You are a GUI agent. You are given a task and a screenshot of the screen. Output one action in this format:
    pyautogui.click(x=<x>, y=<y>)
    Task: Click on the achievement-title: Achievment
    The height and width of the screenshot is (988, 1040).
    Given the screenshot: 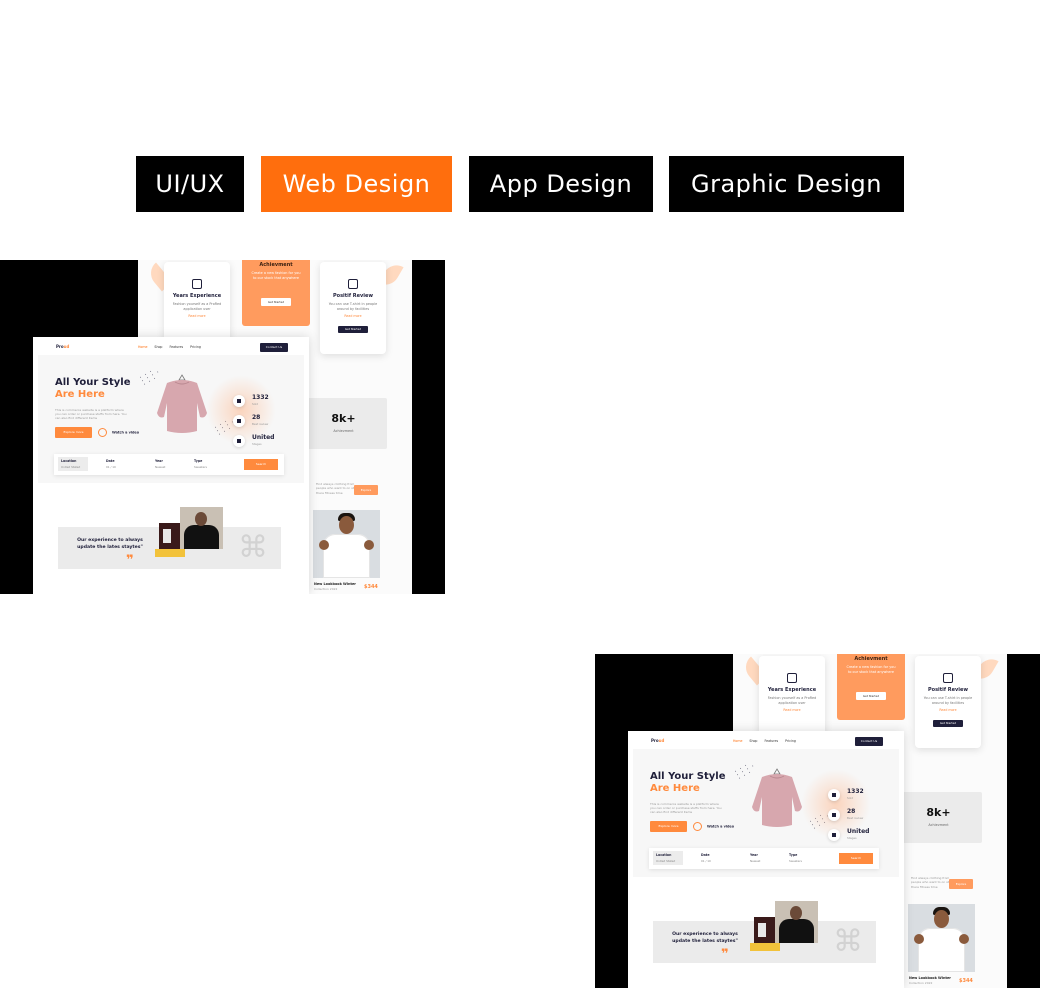 What is the action you would take?
    pyautogui.click(x=871, y=659)
    